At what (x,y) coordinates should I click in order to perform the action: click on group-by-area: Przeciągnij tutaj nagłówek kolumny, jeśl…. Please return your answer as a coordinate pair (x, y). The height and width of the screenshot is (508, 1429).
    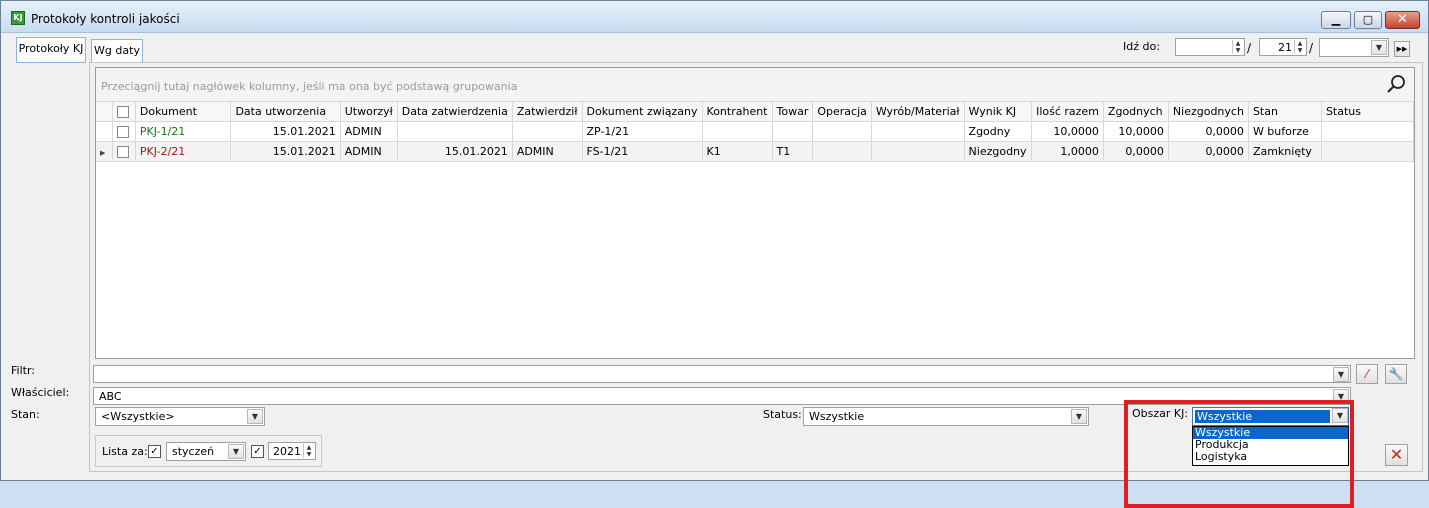
    Looking at the image, I should click on (755, 85).